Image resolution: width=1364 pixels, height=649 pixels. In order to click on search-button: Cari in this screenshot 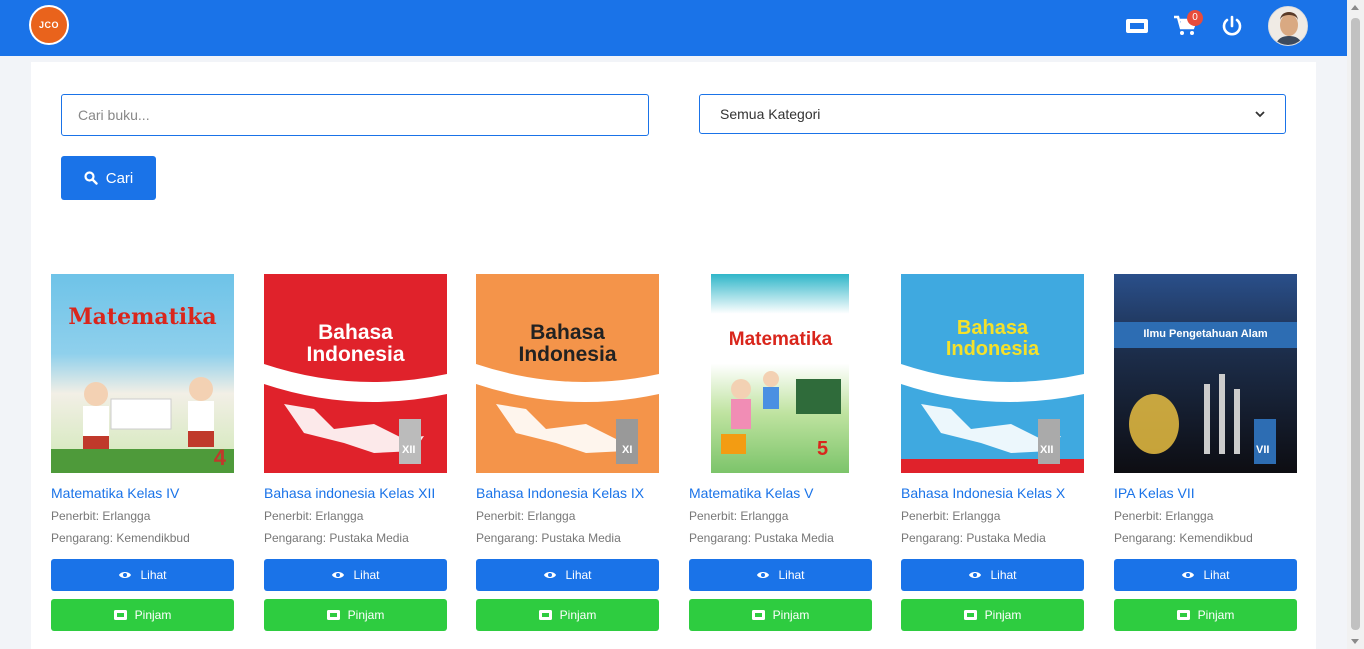, I will do `click(108, 178)`.